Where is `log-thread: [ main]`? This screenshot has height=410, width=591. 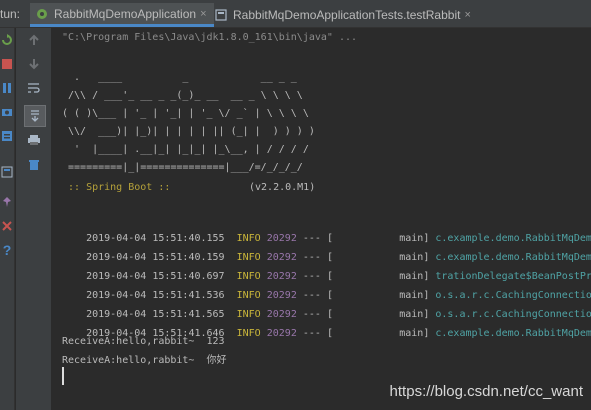 log-thread: [ main] is located at coordinates (378, 333).